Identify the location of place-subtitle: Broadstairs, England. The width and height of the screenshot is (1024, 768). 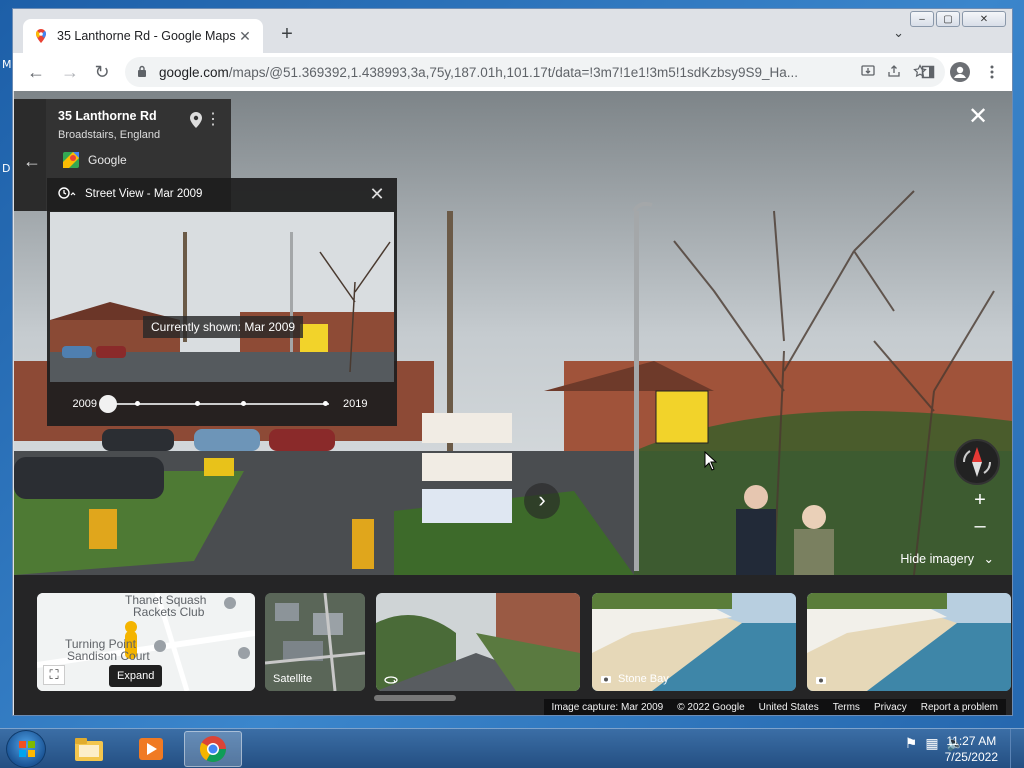
(109, 135).